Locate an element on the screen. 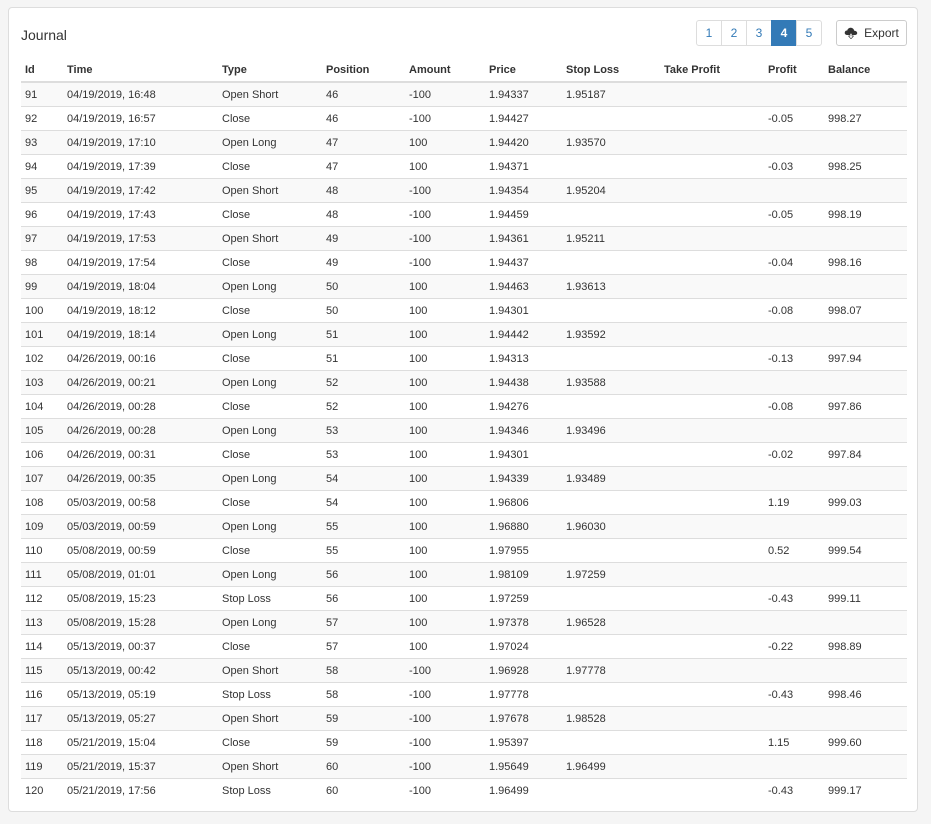 Image resolution: width=931 pixels, height=824 pixels. cell-position: 48 is located at coordinates (363, 190).